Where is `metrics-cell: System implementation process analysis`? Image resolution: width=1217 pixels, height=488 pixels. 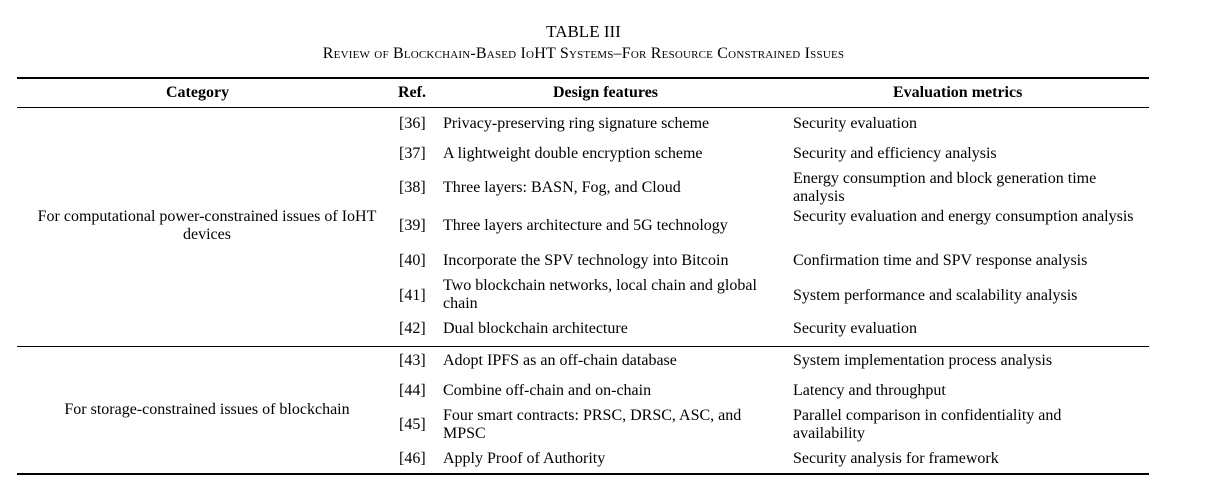 metrics-cell: System implementation process analysis is located at coordinates (923, 360).